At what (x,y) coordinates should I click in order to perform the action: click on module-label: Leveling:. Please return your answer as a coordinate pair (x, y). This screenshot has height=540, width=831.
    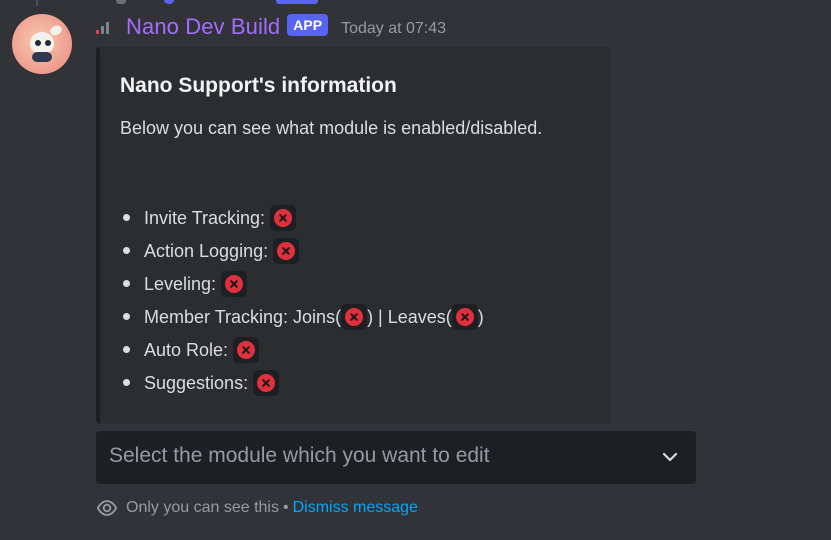
    Looking at the image, I should click on (180, 283).